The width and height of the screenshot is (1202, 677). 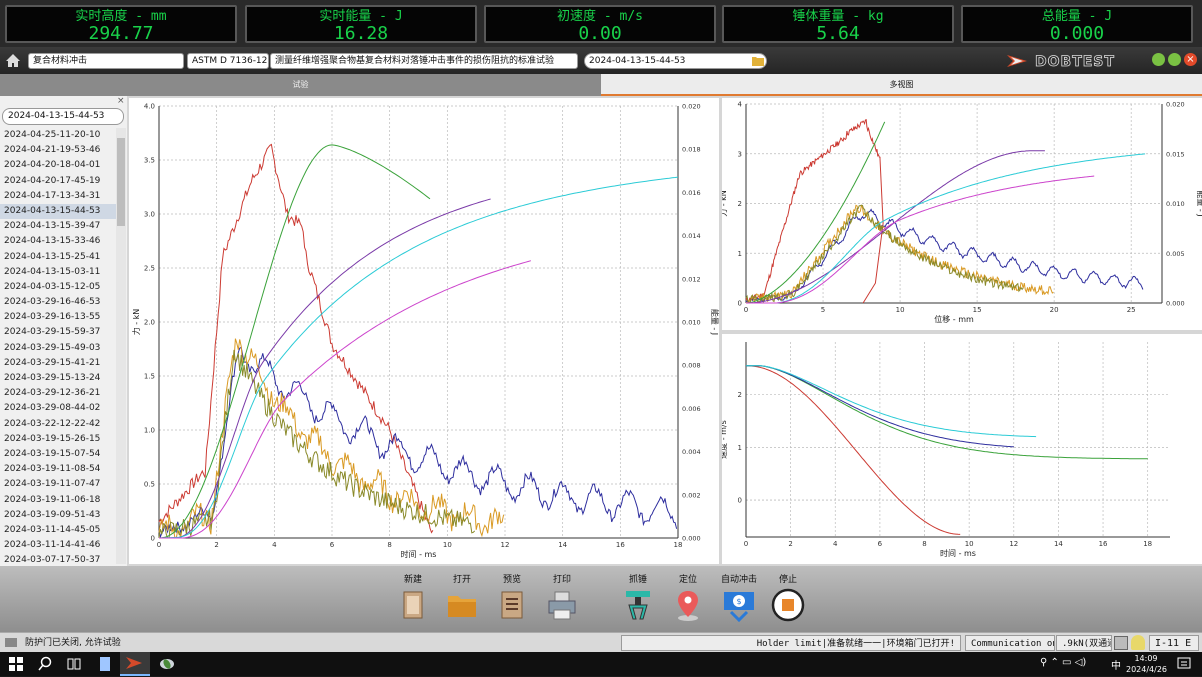 I want to click on test-list-item: 2024-03-29-16-46-53, so click(x=58, y=302).